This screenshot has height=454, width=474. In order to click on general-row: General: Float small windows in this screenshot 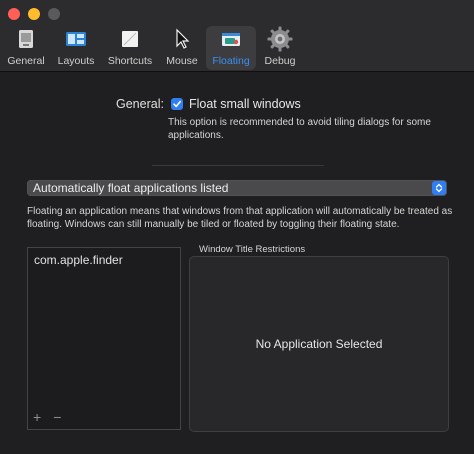, I will do `click(208, 104)`.